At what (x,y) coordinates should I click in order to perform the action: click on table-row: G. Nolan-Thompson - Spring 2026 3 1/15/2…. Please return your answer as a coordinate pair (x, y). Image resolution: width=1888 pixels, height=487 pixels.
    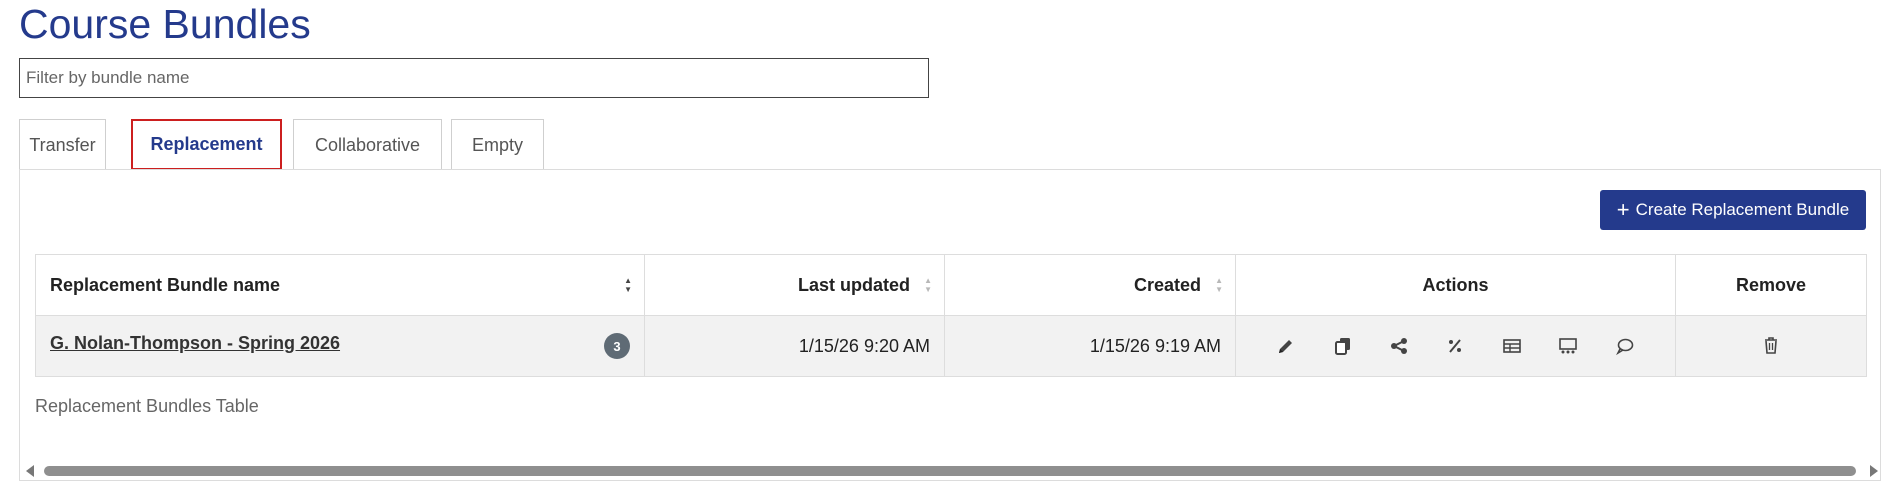
    Looking at the image, I should click on (951, 346).